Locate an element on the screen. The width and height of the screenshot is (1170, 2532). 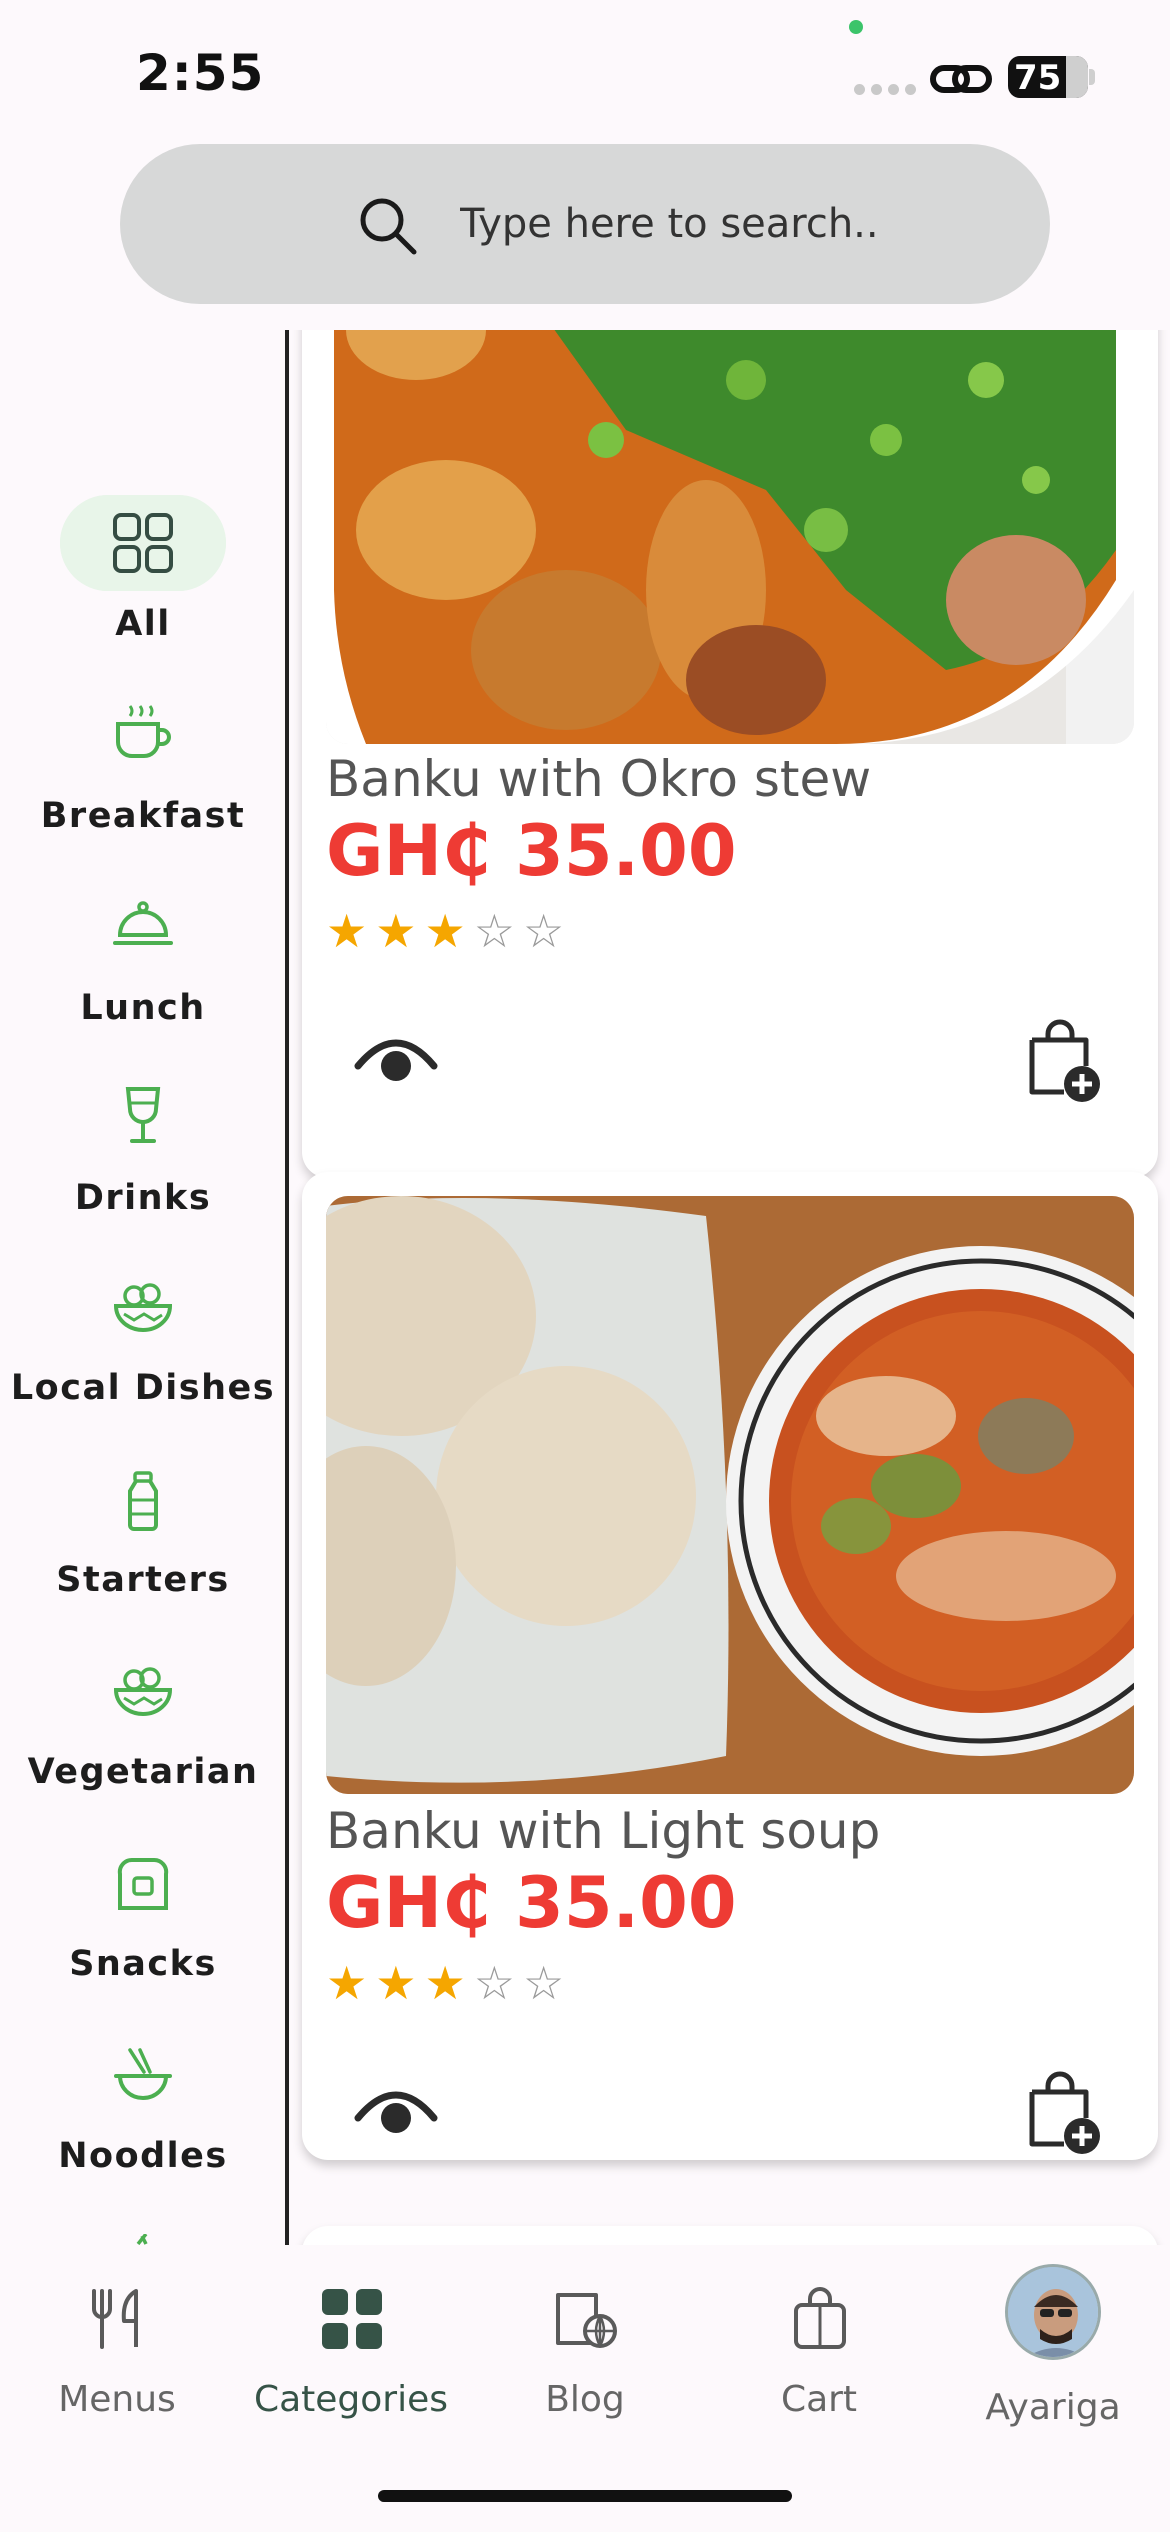
status-bar: 2:55 75 is located at coordinates (585, 70).